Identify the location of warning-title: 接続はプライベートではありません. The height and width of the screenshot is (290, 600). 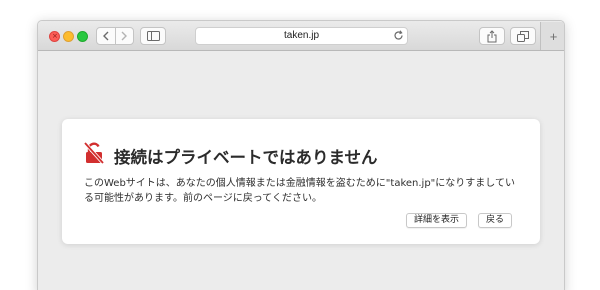
(246, 157).